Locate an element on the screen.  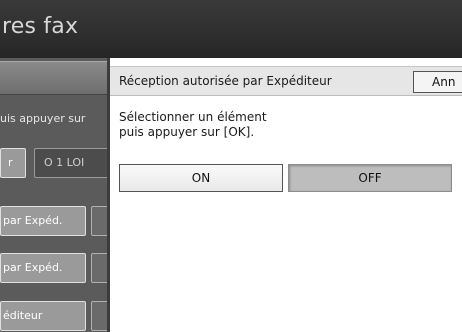
instruction-line-1: Sélectionner un élément is located at coordinates (193, 117).